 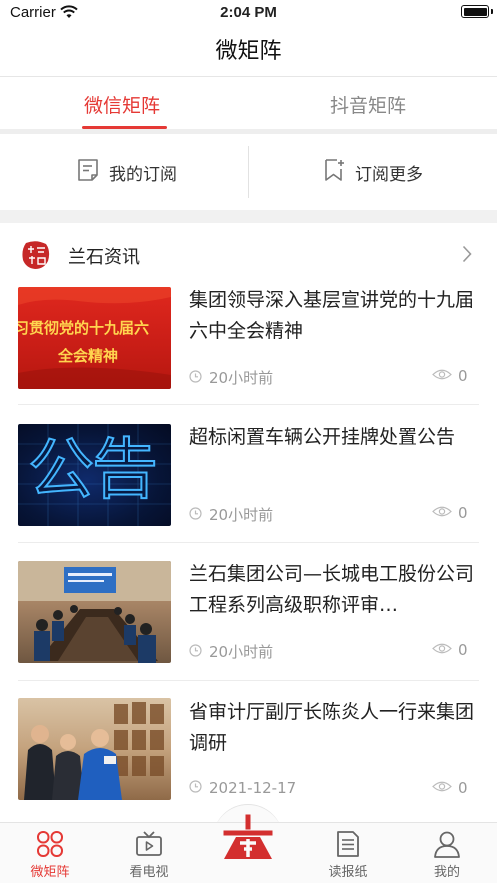 What do you see at coordinates (447, 844) in the screenshot?
I see `user-icon` at bounding box center [447, 844].